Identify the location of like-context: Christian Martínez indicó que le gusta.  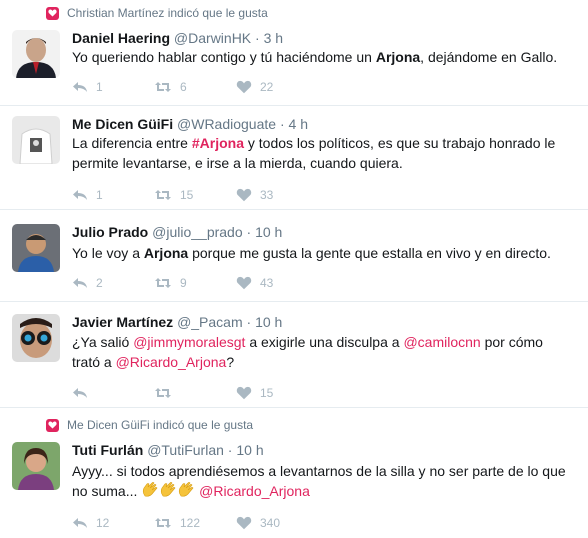
(157, 13).